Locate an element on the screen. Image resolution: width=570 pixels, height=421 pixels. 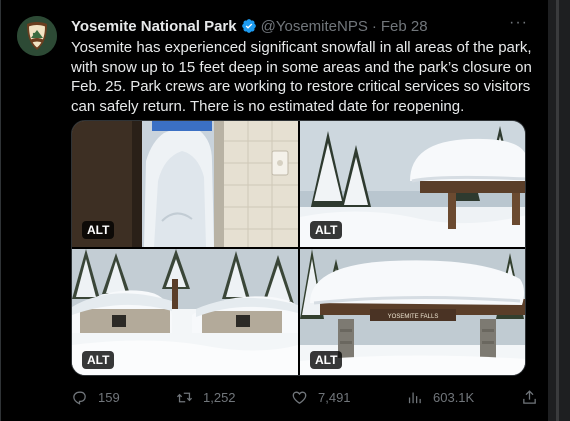
heart-icon is located at coordinates (299, 397).